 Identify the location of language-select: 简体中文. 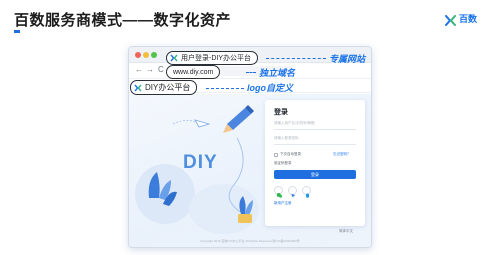
(346, 231).